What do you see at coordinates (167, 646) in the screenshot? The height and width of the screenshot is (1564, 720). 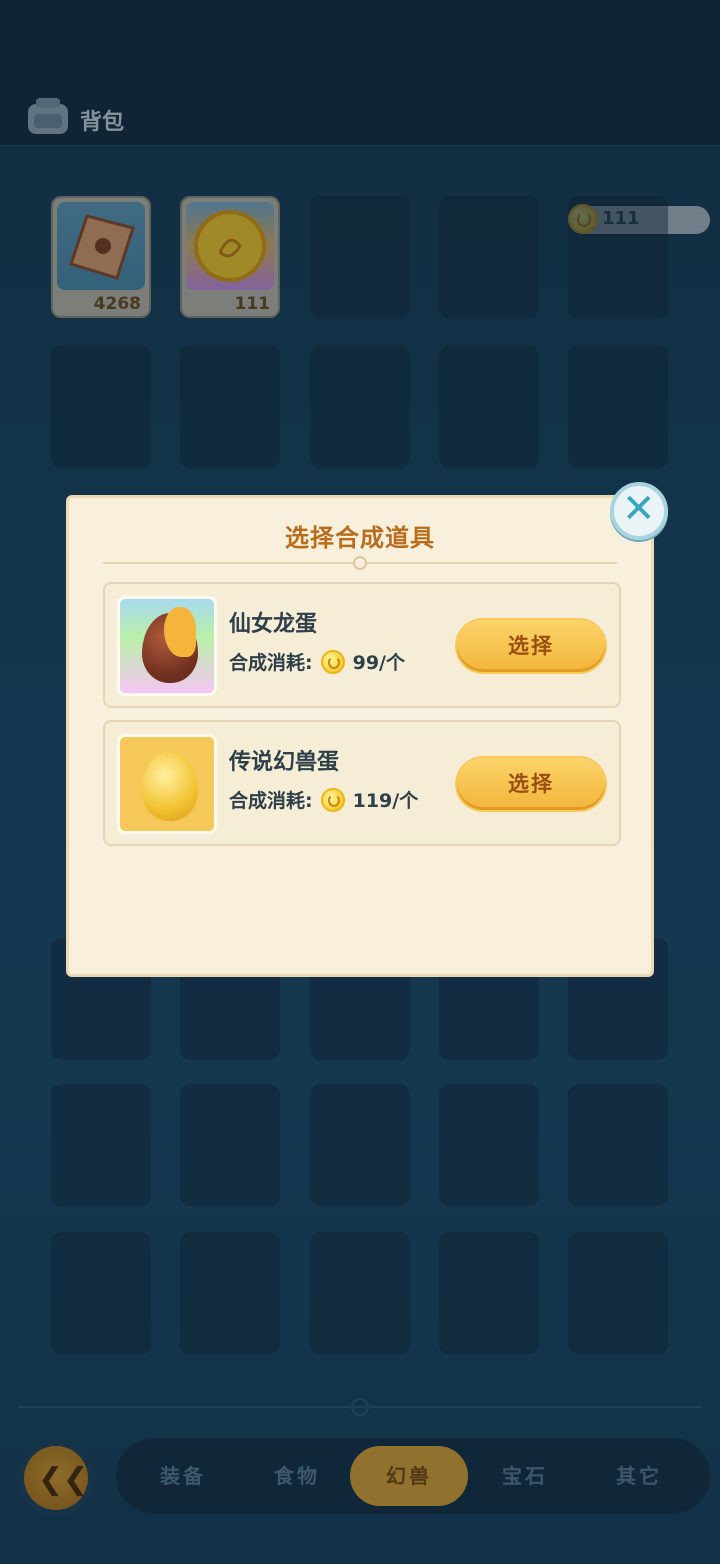 I see `fairy-dragon-egg-icon` at bounding box center [167, 646].